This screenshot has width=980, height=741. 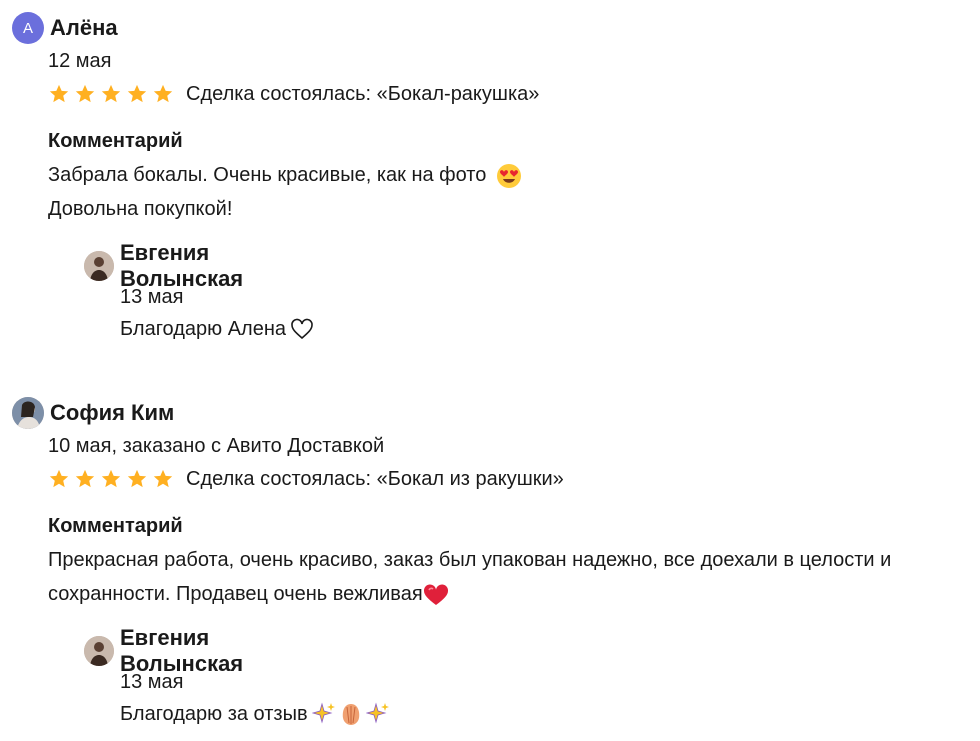 I want to click on avatar, so click(x=28, y=413).